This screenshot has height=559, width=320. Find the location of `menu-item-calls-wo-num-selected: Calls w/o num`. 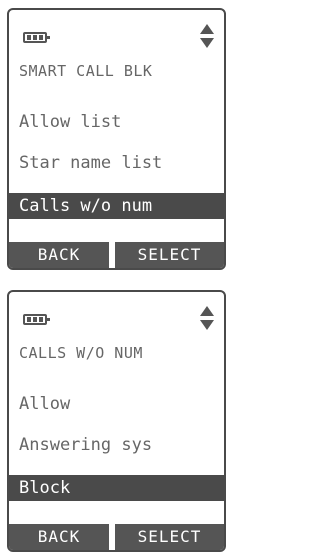

menu-item-calls-wo-num-selected: Calls w/o num is located at coordinates (116, 206).